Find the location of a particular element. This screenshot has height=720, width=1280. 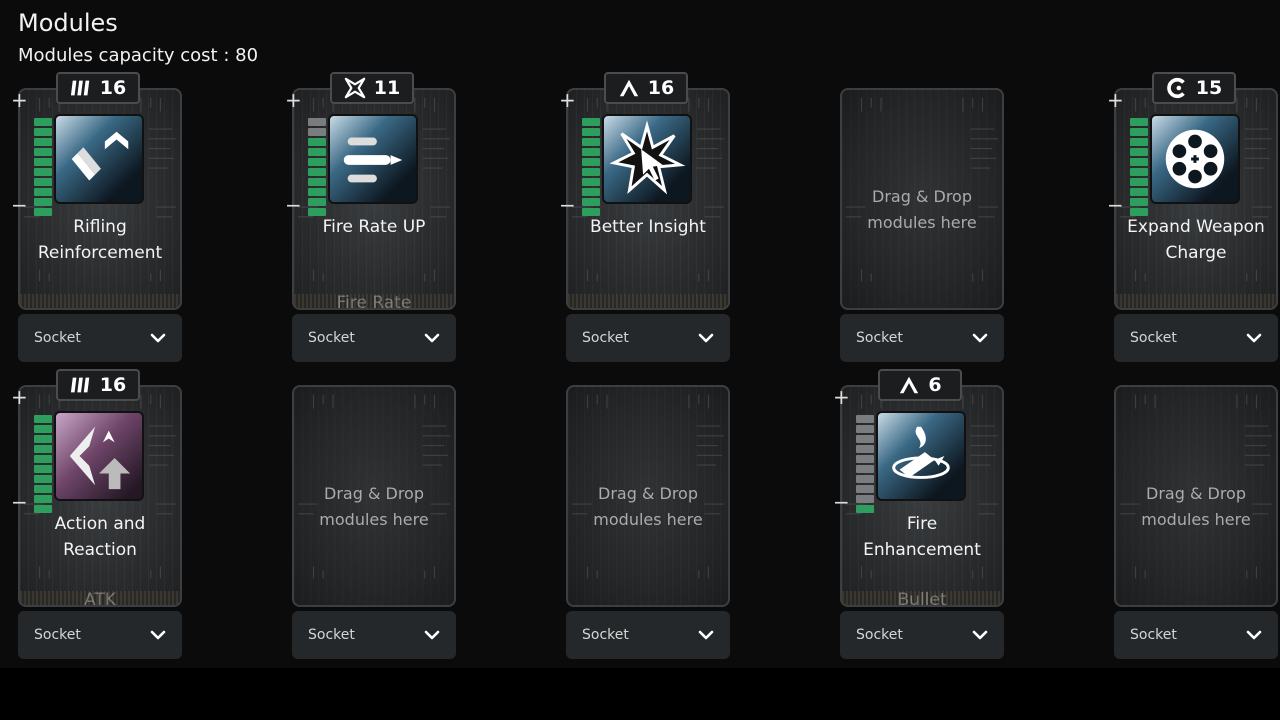

module-card: Fire Rate UPFire Rate is located at coordinates (374, 199).